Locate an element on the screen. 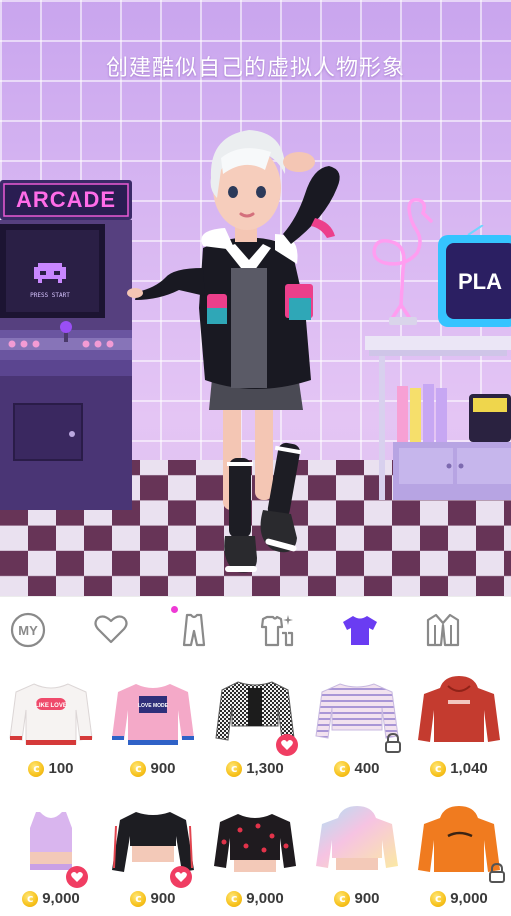 Image resolution: width=511 pixels, height=916 pixels. price-tag: c 1,040 is located at coordinates (459, 768).